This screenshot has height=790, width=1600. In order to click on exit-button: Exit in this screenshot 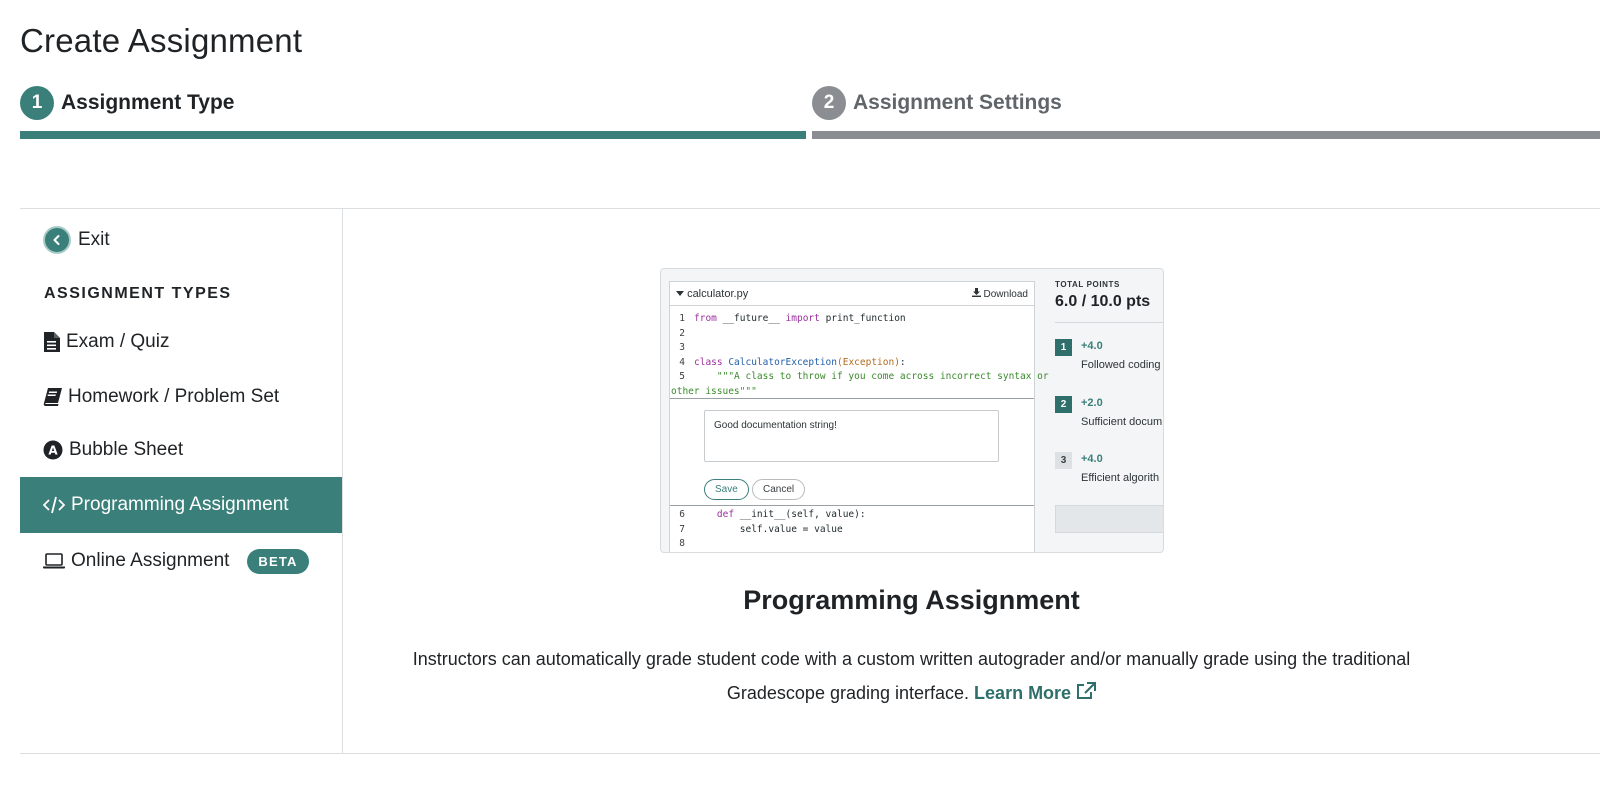, I will do `click(76, 240)`.